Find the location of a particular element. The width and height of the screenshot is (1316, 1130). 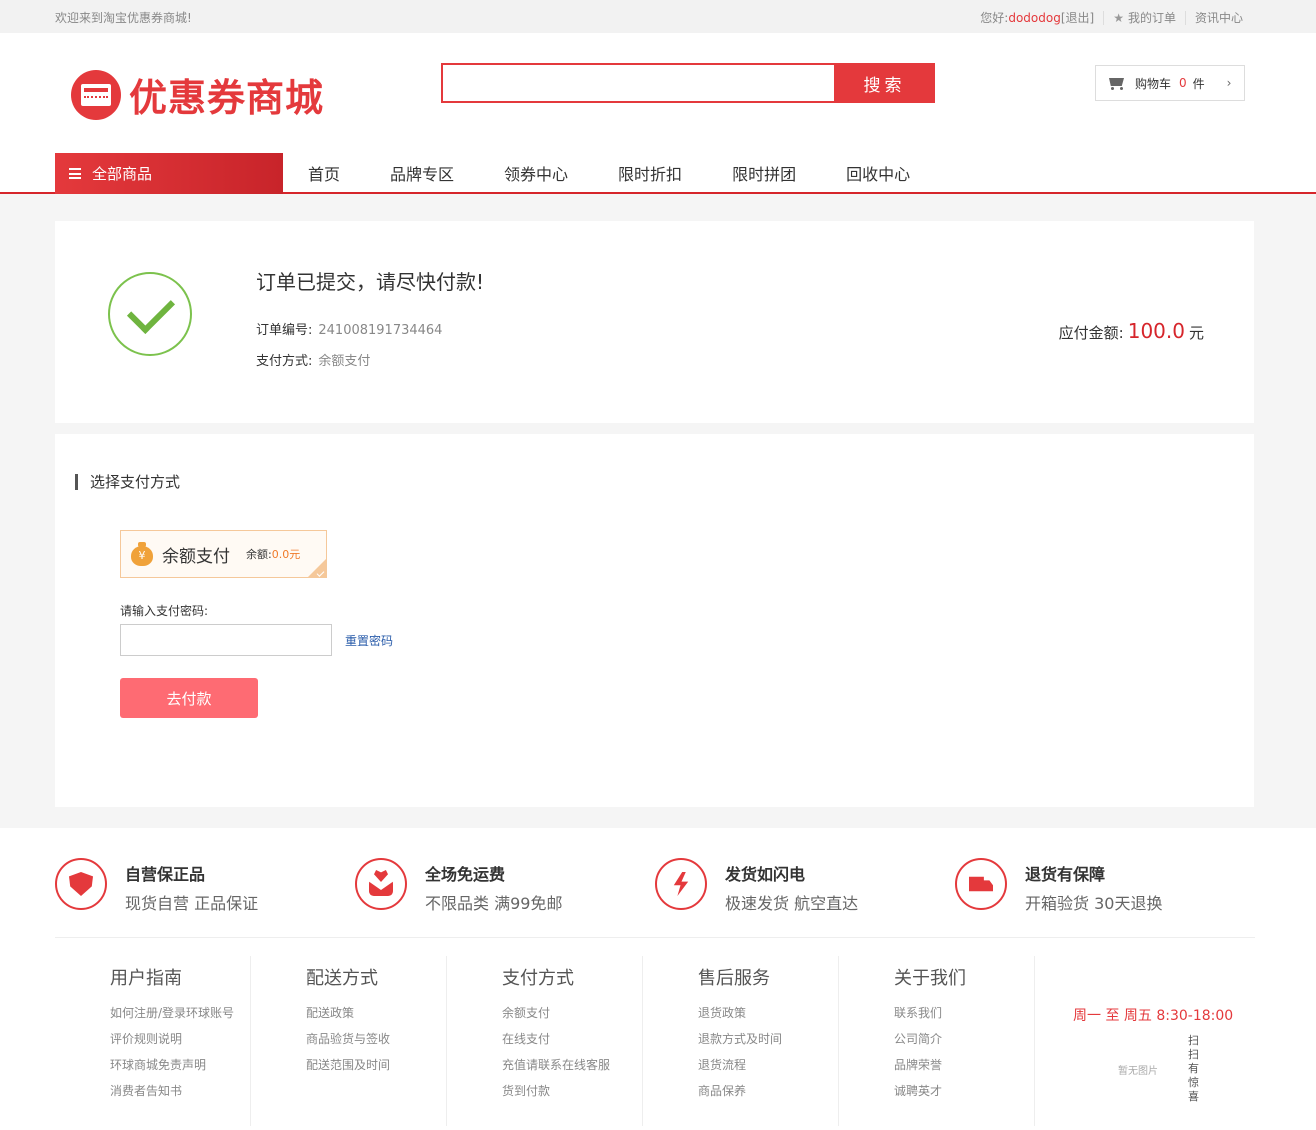

footer-link: 如何注册/登录环球账号 is located at coordinates (180, 1012).